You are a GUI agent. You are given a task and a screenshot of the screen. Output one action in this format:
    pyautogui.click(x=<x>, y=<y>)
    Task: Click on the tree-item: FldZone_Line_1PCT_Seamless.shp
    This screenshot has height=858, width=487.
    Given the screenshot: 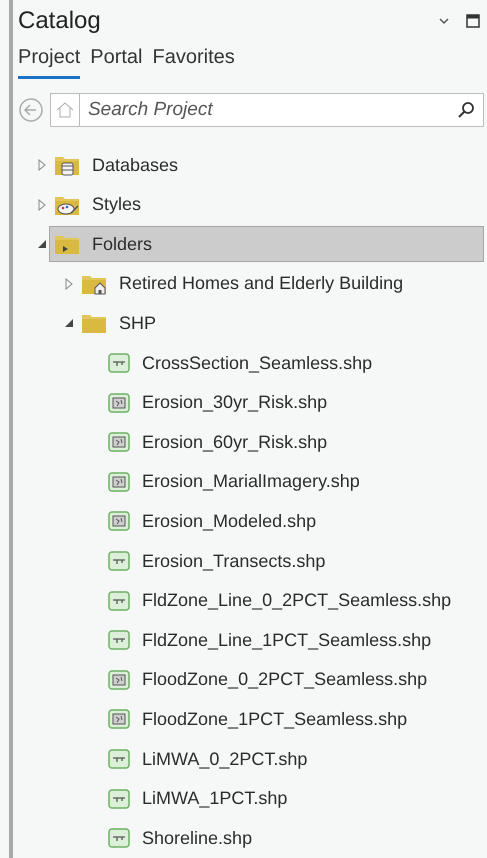 What is the action you would take?
    pyautogui.click(x=293, y=640)
    